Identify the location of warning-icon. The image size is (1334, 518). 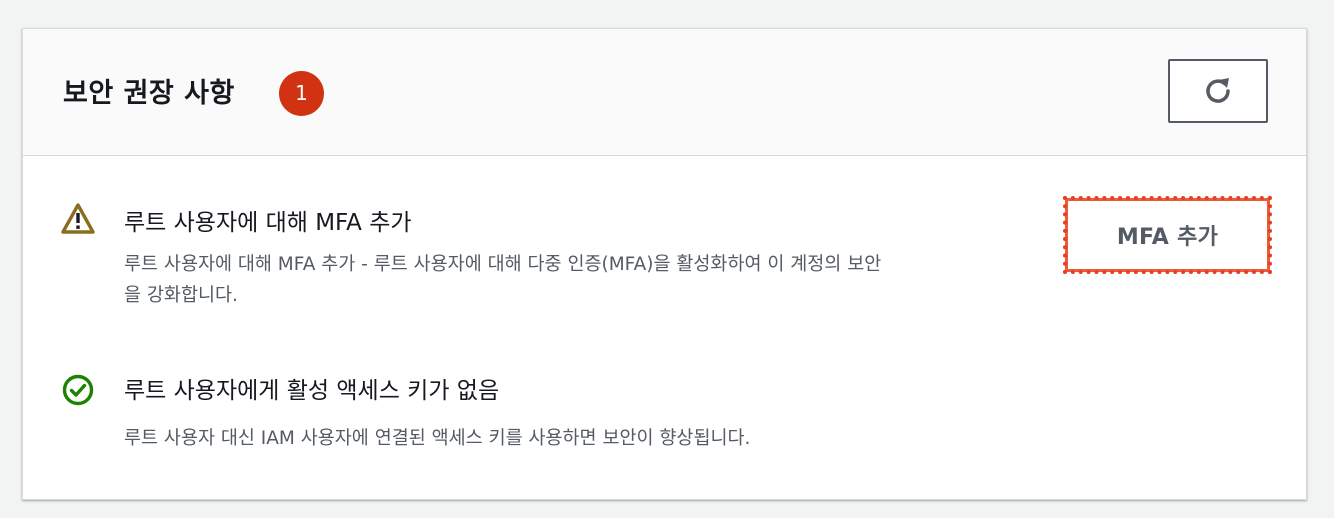
(78, 218).